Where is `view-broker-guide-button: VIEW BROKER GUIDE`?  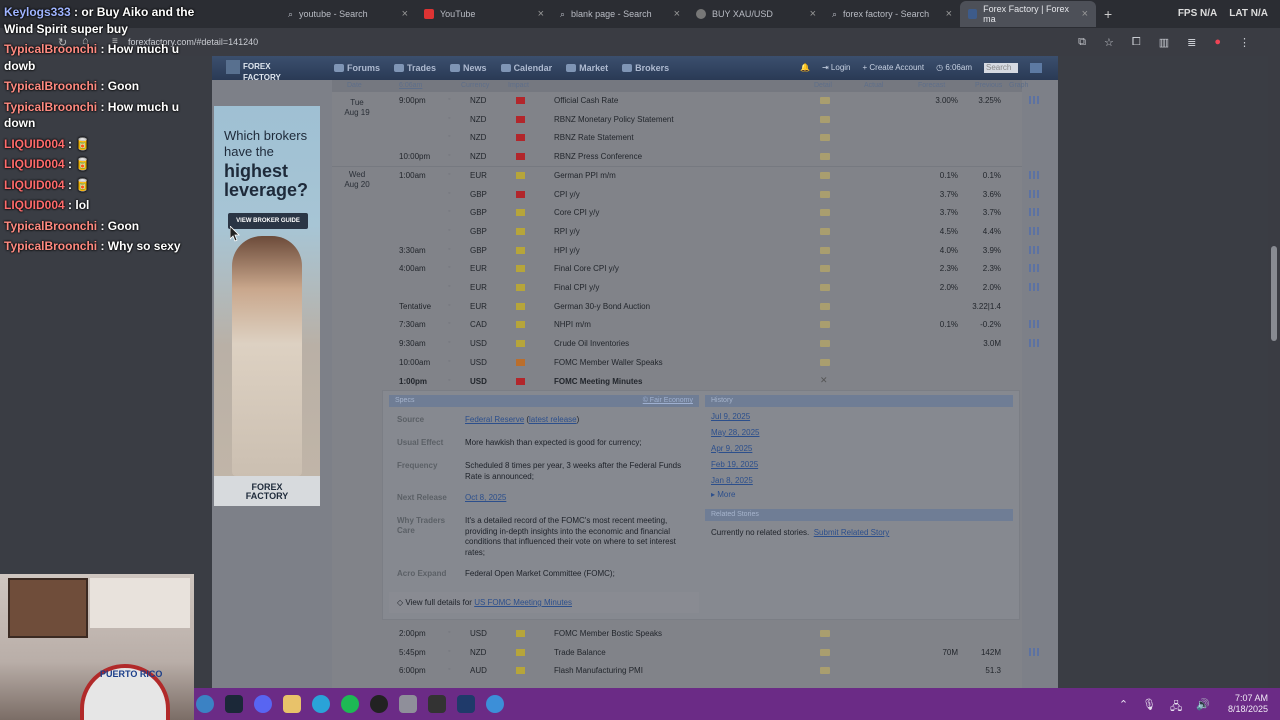
view-broker-guide-button: VIEW BROKER GUIDE is located at coordinates (268, 221).